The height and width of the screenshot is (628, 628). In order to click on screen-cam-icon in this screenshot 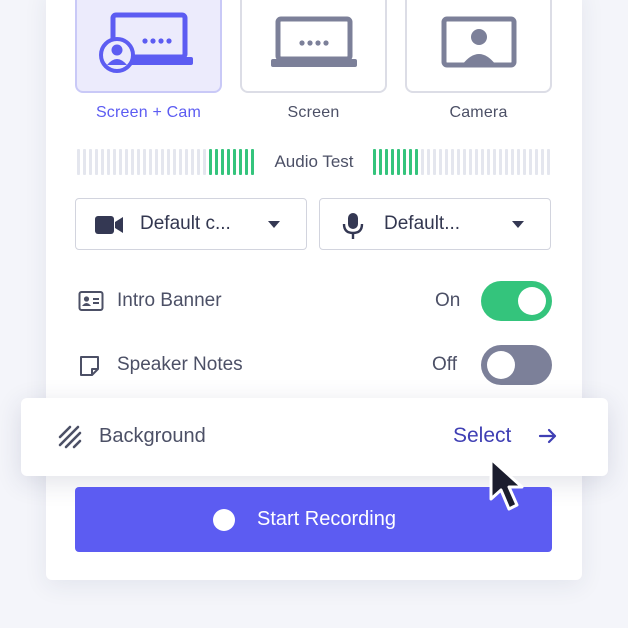, I will do `click(145, 42)`.